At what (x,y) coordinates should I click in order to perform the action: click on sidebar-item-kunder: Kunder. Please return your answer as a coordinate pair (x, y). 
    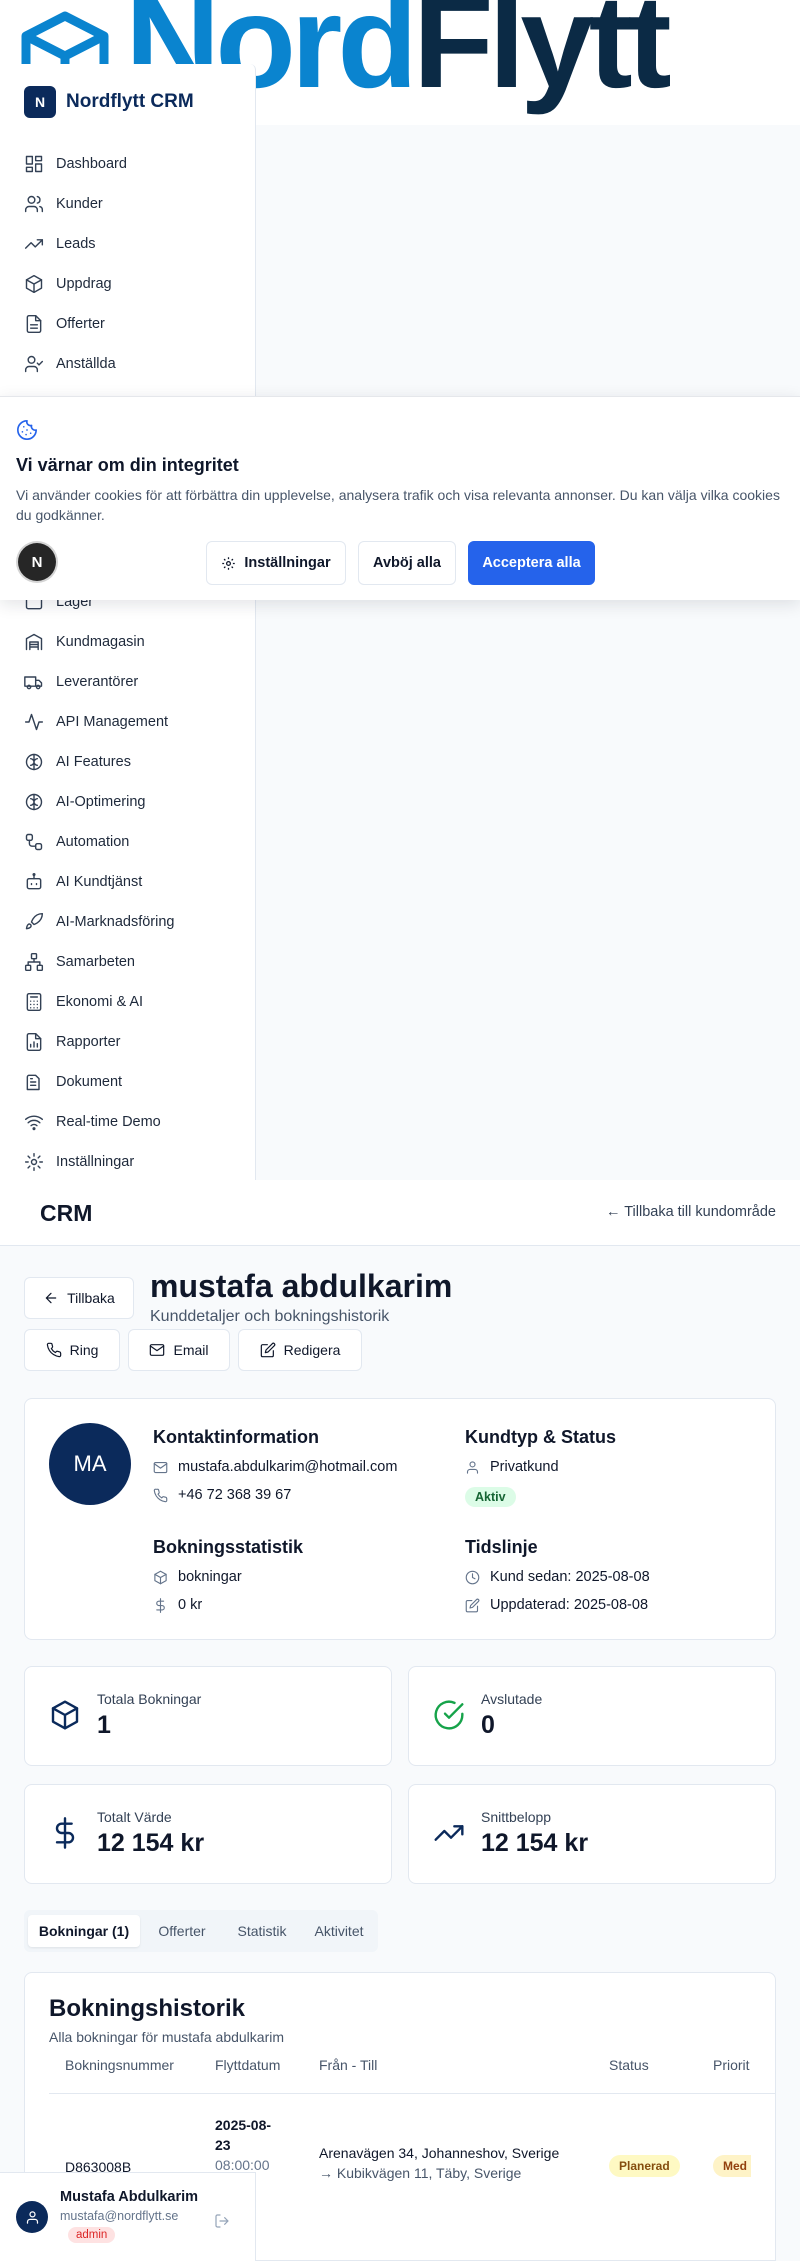
    Looking at the image, I should click on (63, 204).